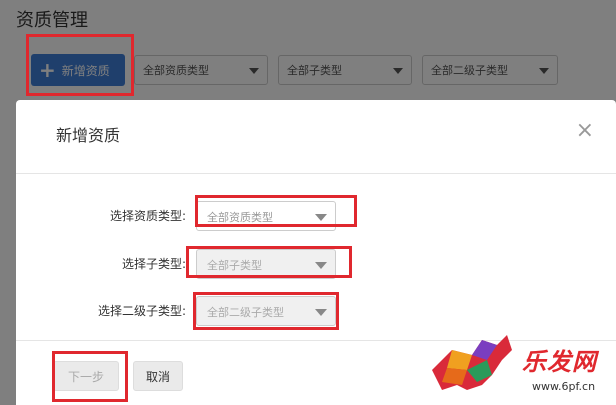 The height and width of the screenshot is (405, 616). What do you see at coordinates (276, 211) in the screenshot?
I see `highlight-box-type-select` at bounding box center [276, 211].